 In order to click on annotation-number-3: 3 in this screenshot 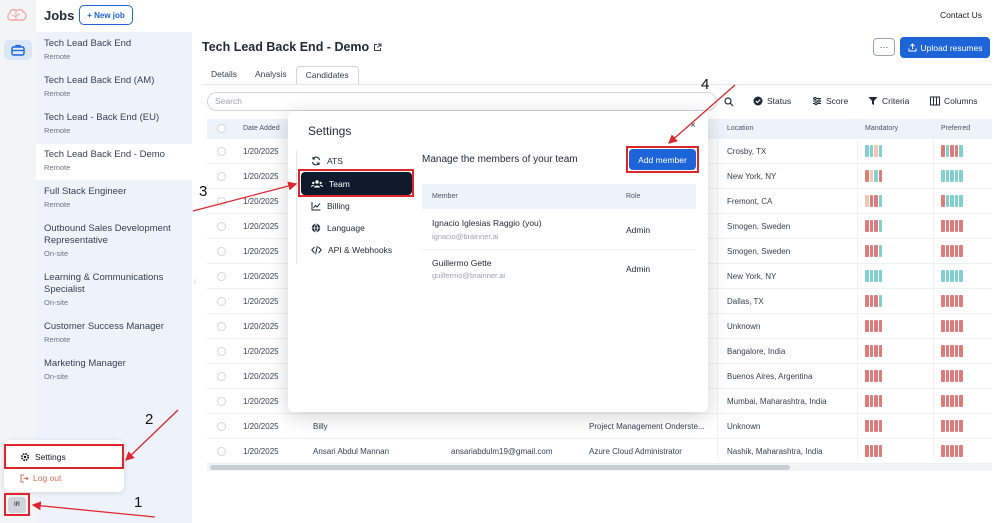, I will do `click(203, 191)`.